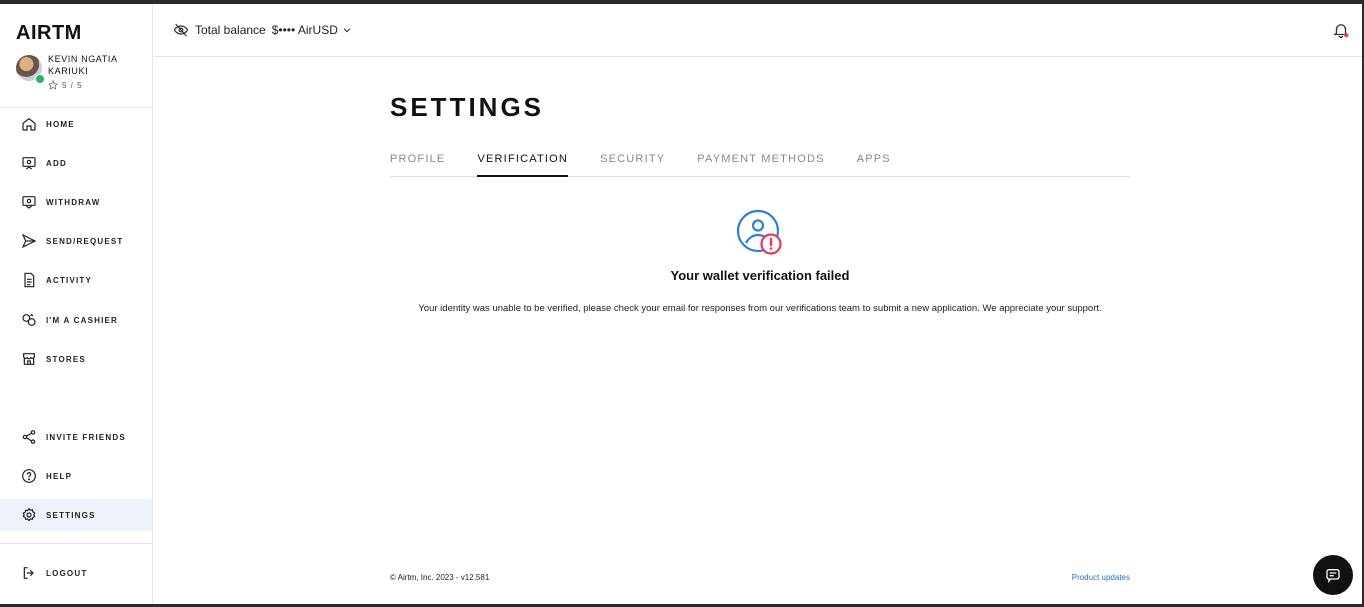 The width and height of the screenshot is (1364, 607). Describe the element at coordinates (230, 30) in the screenshot. I see `balance-label: Total balance` at that location.